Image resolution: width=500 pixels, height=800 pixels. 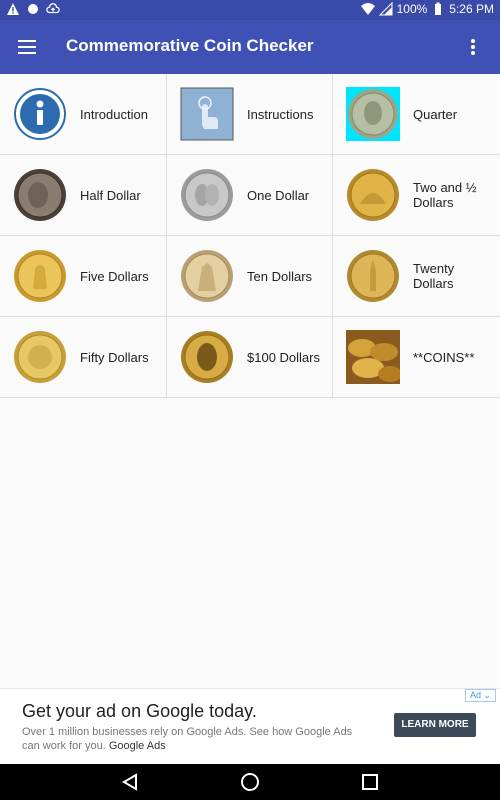 What do you see at coordinates (40, 114) in the screenshot?
I see `info-icon` at bounding box center [40, 114].